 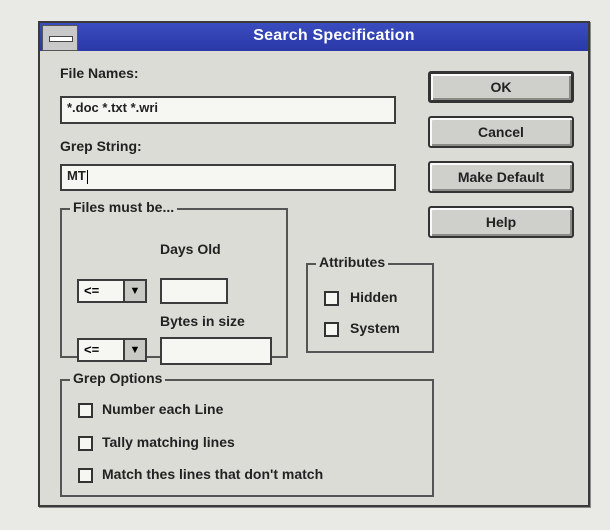 What do you see at coordinates (216, 351) in the screenshot?
I see `bytes-in-size-input` at bounding box center [216, 351].